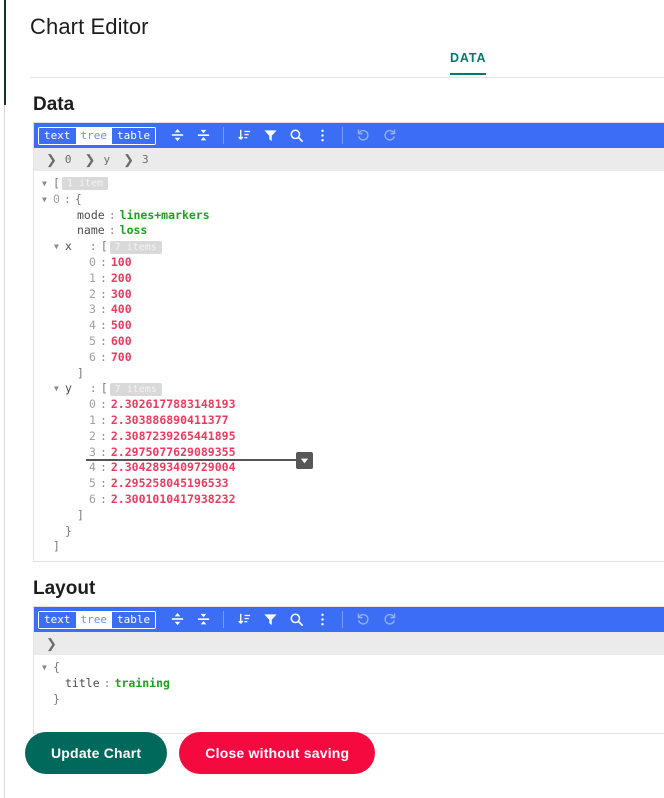  What do you see at coordinates (93, 135) in the screenshot?
I see `data-mode-tree: tree` at bounding box center [93, 135].